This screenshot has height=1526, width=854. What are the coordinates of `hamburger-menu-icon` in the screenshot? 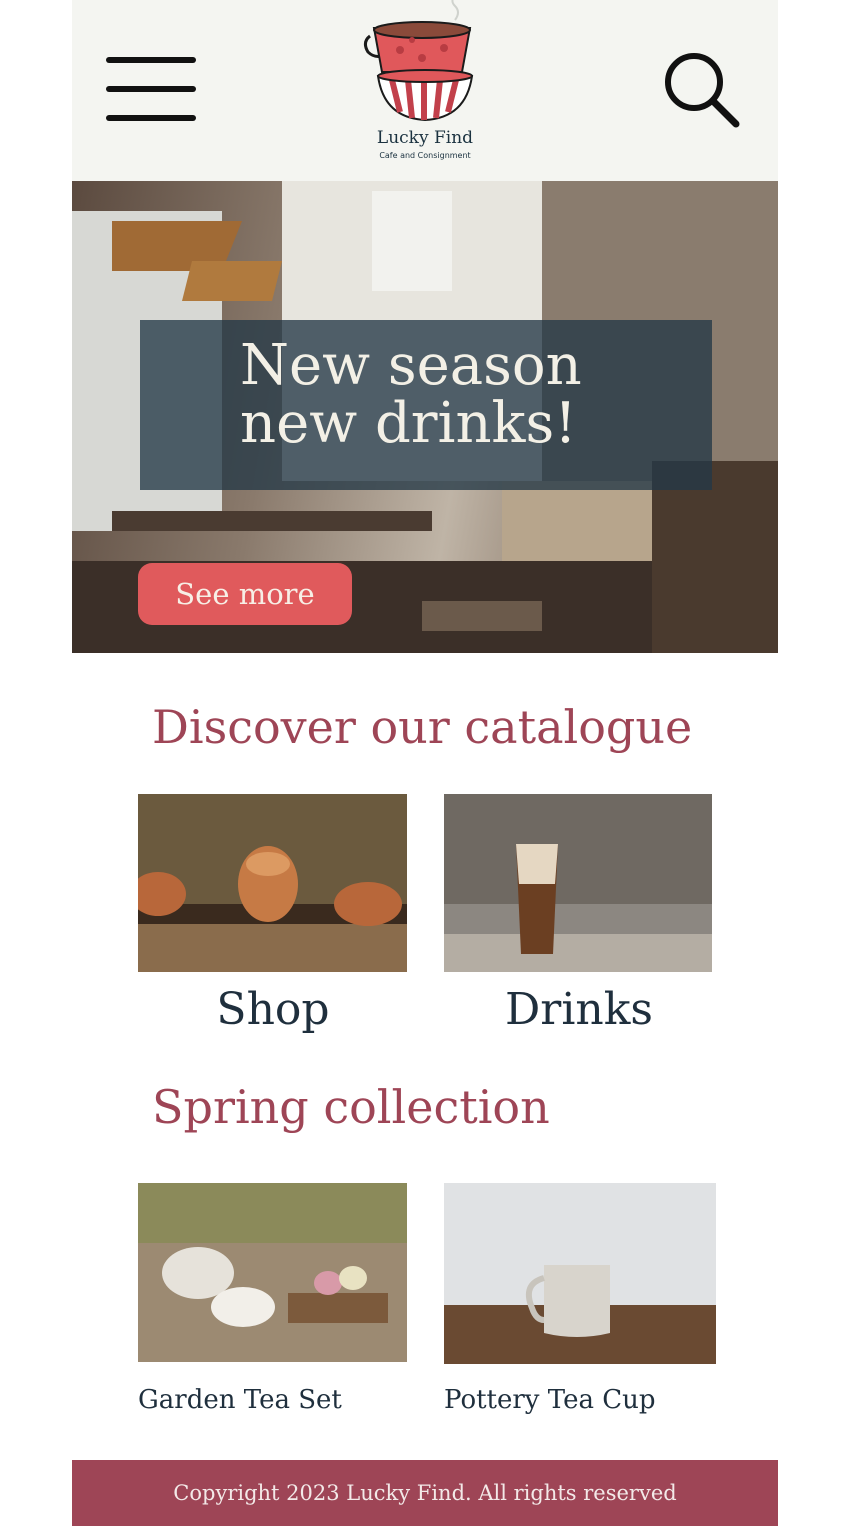 It's located at (152, 90).